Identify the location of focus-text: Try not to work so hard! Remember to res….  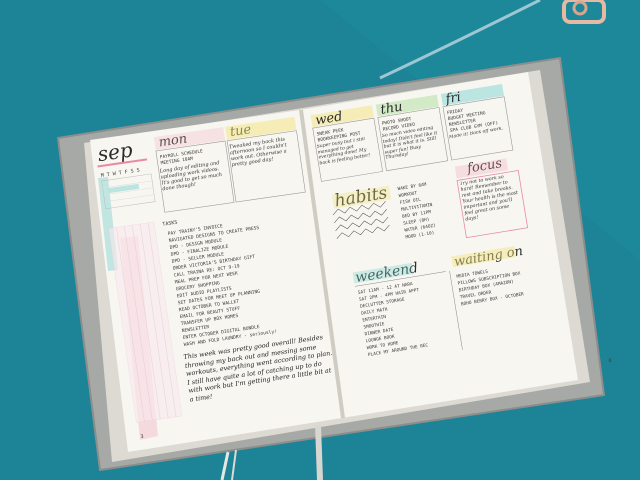
(489, 198).